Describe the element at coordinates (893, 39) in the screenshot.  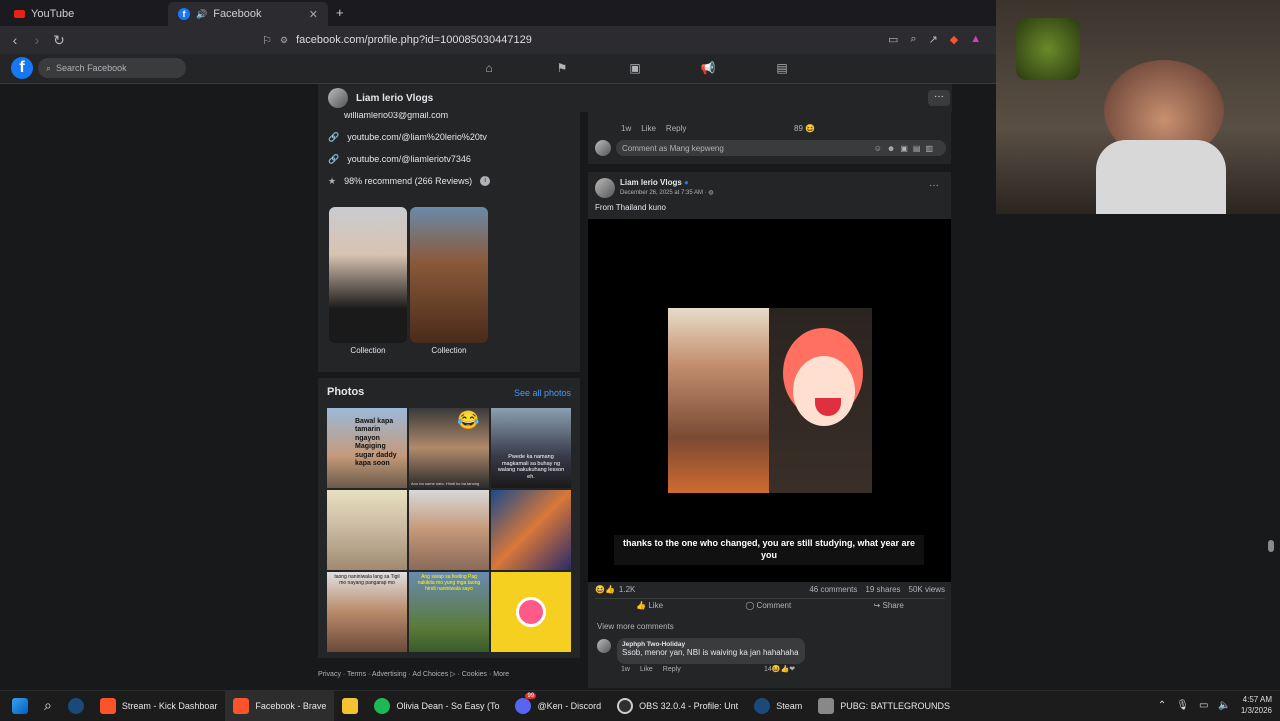
I see `cast-icon: ▭` at that location.